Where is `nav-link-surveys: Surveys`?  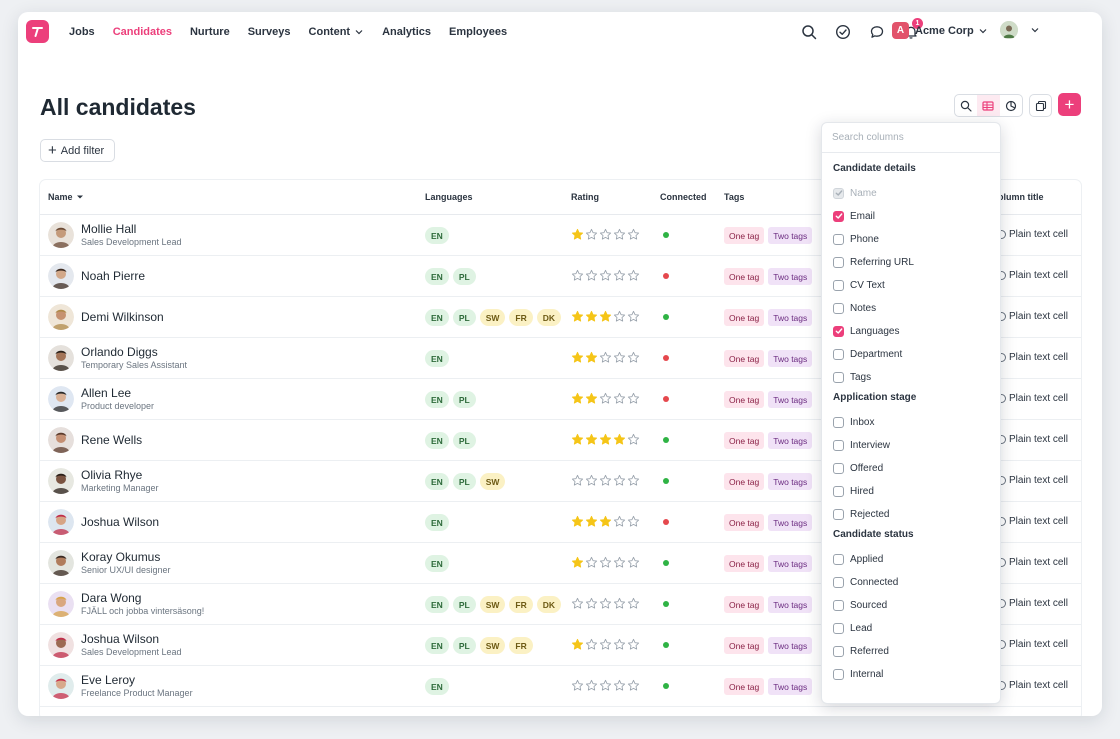 nav-link-surveys: Surveys is located at coordinates (269, 32).